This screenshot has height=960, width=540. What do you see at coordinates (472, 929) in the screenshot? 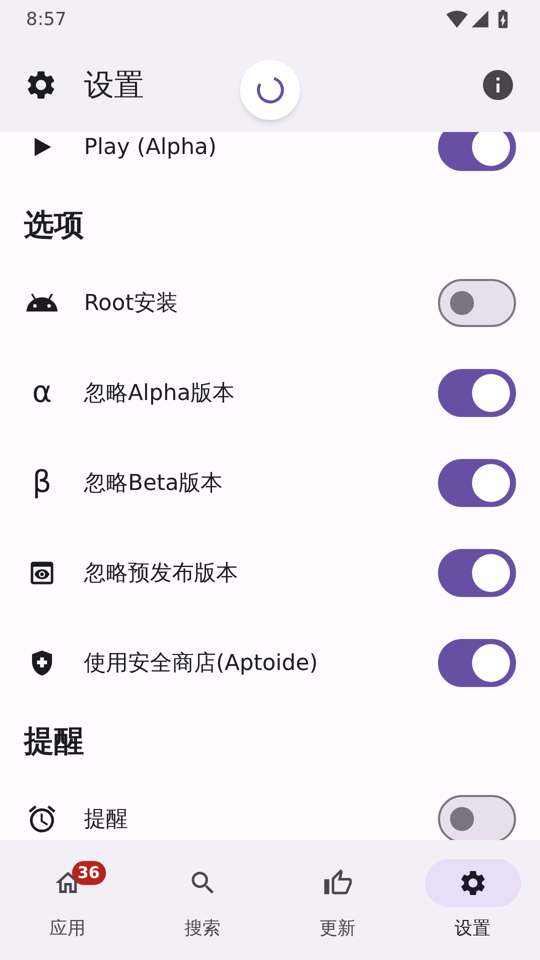
I see `nav-label: 设置` at bounding box center [472, 929].